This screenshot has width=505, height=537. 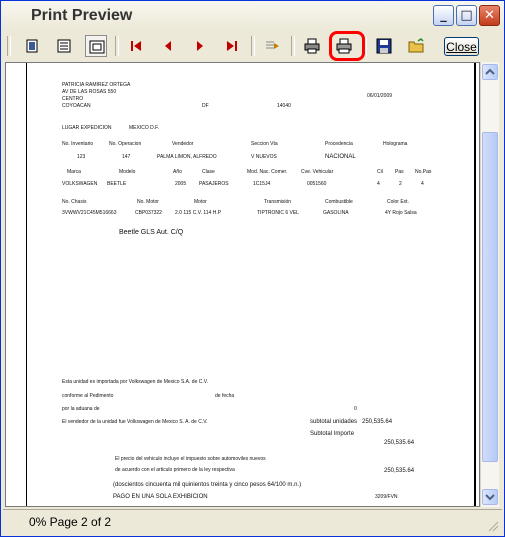 I want to click on column-header: No. Inventario, so click(x=78, y=144).